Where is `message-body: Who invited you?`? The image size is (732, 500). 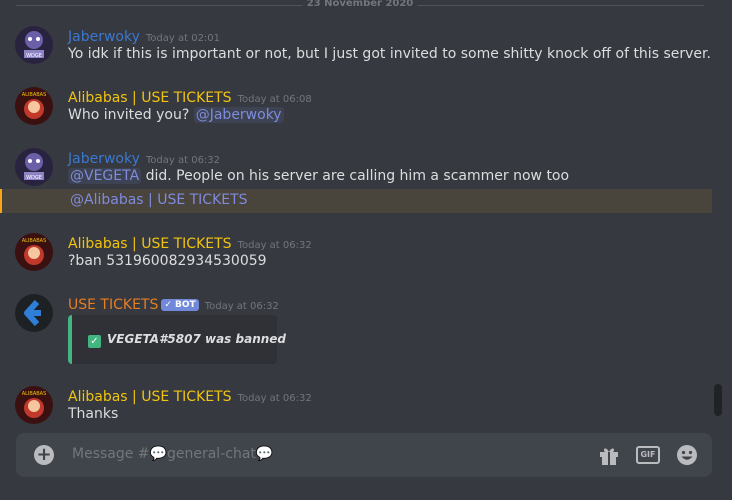
message-body: Who invited you? is located at coordinates (129, 115).